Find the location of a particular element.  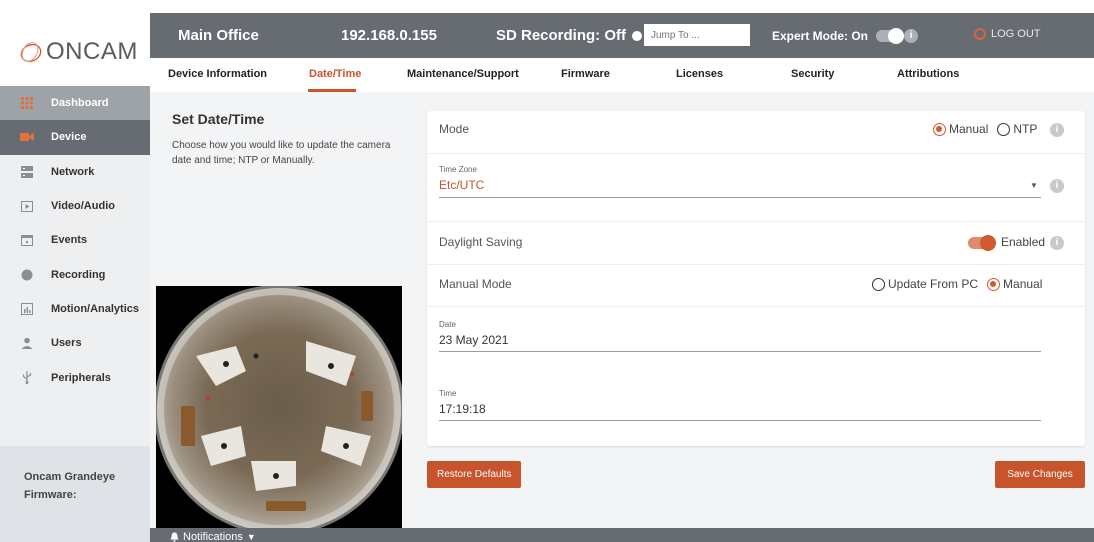

date-field: 23 May 2021 is located at coordinates (473, 340).